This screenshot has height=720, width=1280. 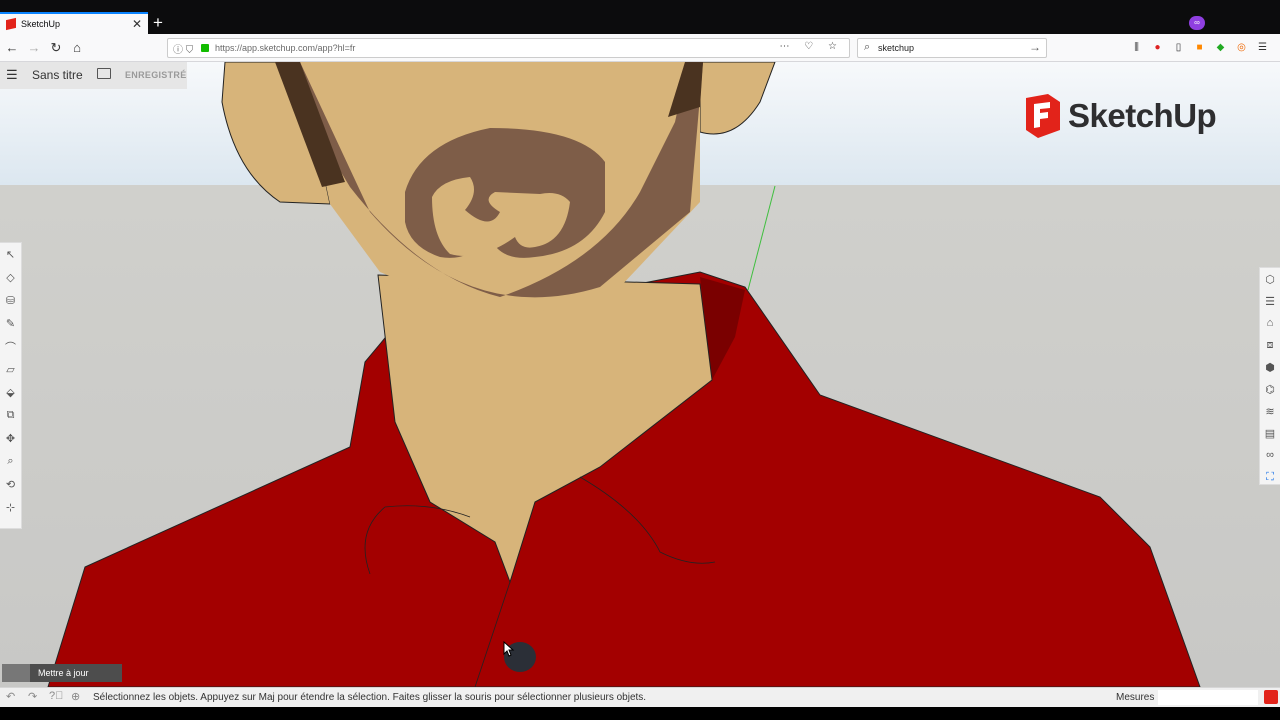 I want to click on page-actions-icons: ⋯ ♡ ☆, so click(x=812, y=46).